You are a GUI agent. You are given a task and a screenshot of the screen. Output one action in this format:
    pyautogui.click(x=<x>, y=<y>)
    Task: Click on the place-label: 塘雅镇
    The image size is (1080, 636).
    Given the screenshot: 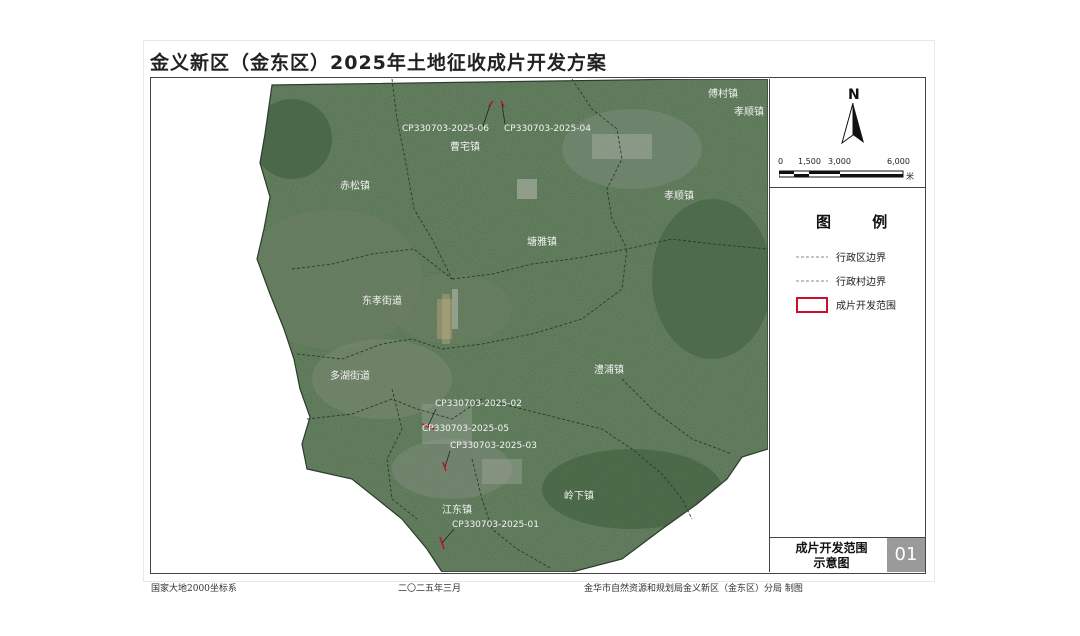 What is the action you would take?
    pyautogui.click(x=542, y=241)
    